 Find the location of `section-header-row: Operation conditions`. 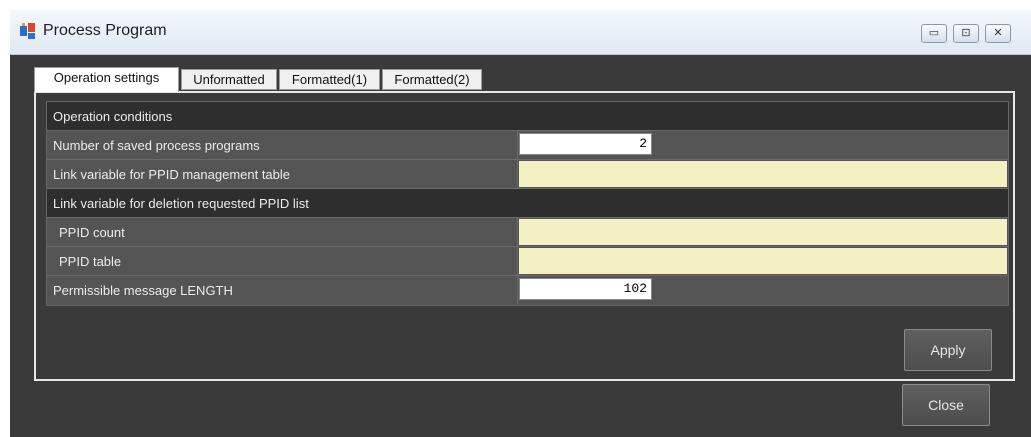

section-header-row: Operation conditions is located at coordinates (527, 116).